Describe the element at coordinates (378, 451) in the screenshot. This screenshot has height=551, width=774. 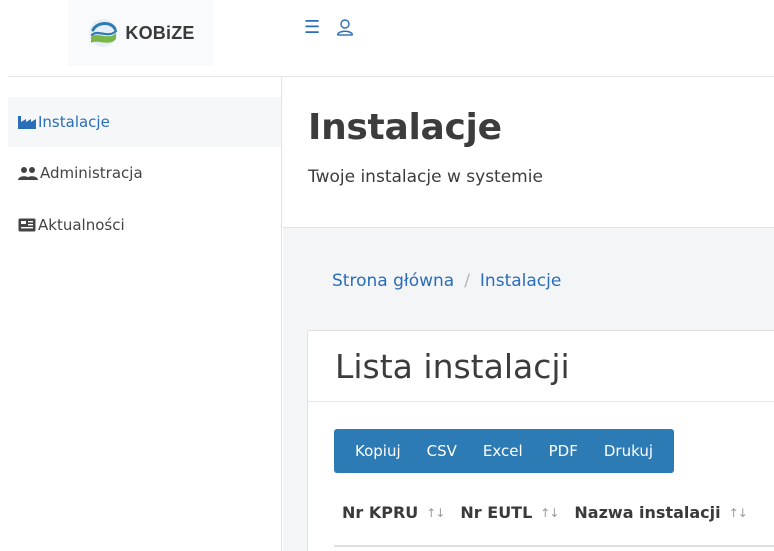
I see `copy-button: Kopiuj` at that location.